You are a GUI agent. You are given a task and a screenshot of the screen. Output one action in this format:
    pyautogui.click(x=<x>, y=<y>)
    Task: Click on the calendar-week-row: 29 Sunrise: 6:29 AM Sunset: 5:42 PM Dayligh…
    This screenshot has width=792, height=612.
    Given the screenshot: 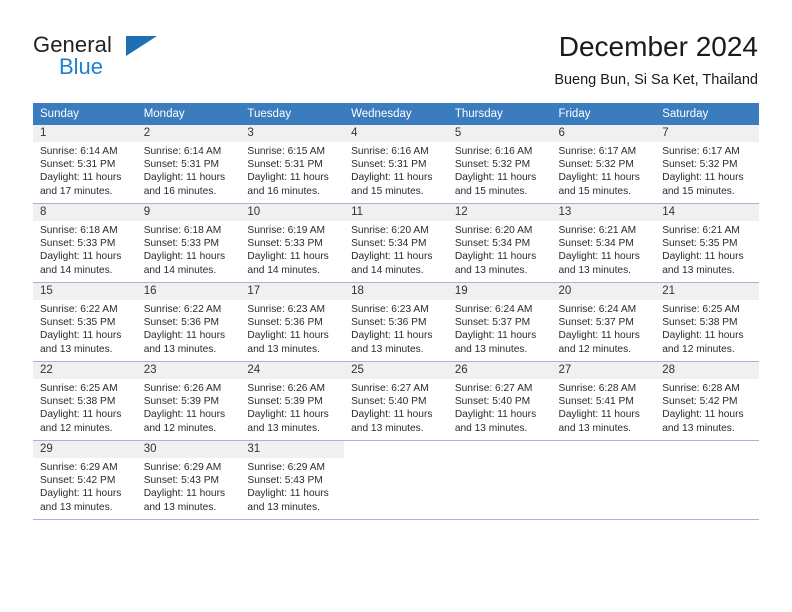 What is the action you would take?
    pyautogui.click(x=396, y=480)
    